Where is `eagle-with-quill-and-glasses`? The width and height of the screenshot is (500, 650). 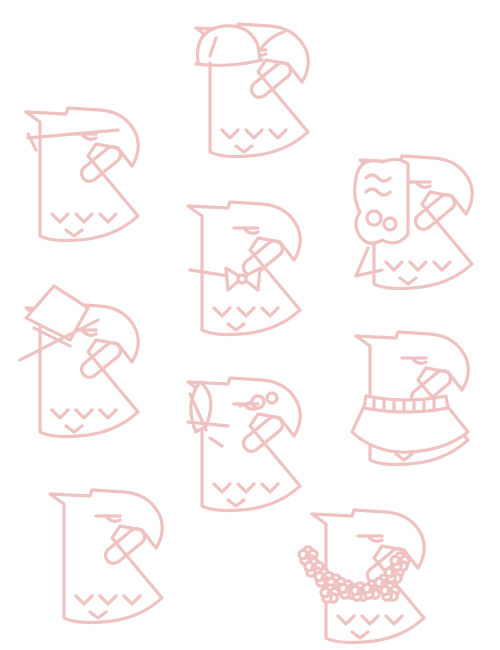
eagle-with-quill-and-glasses is located at coordinates (244, 444).